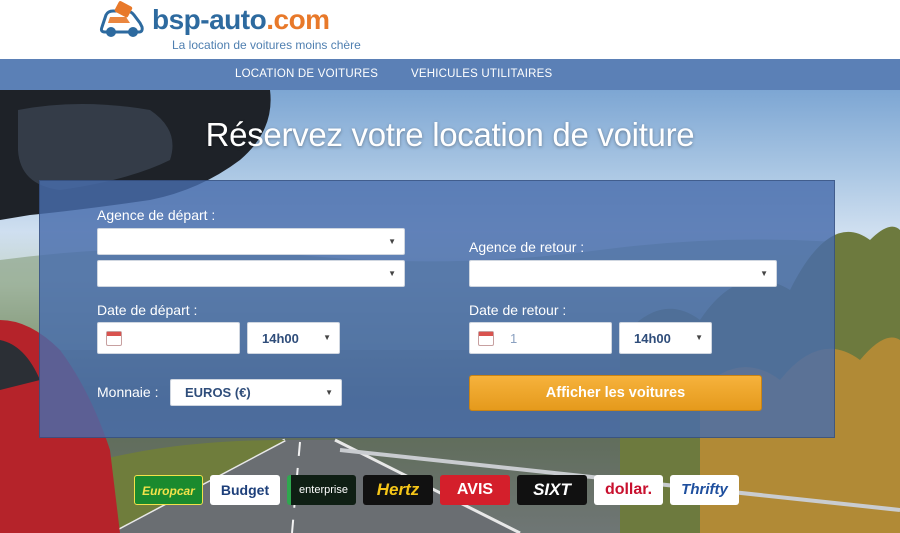 This screenshot has width=900, height=533. Describe the element at coordinates (398, 490) in the screenshot. I see `hertz-logo: Hertz` at that location.